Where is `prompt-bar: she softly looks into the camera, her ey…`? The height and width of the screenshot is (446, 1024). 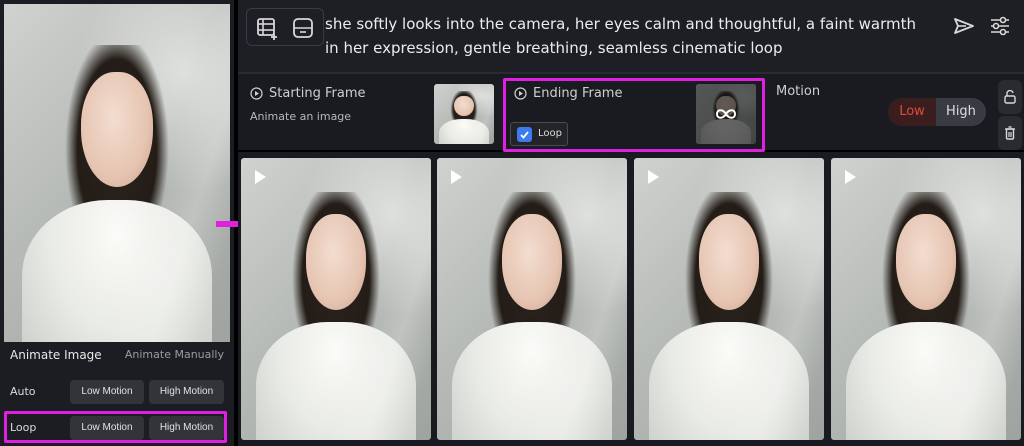 prompt-bar: she softly looks into the camera, her ey… is located at coordinates (631, 36).